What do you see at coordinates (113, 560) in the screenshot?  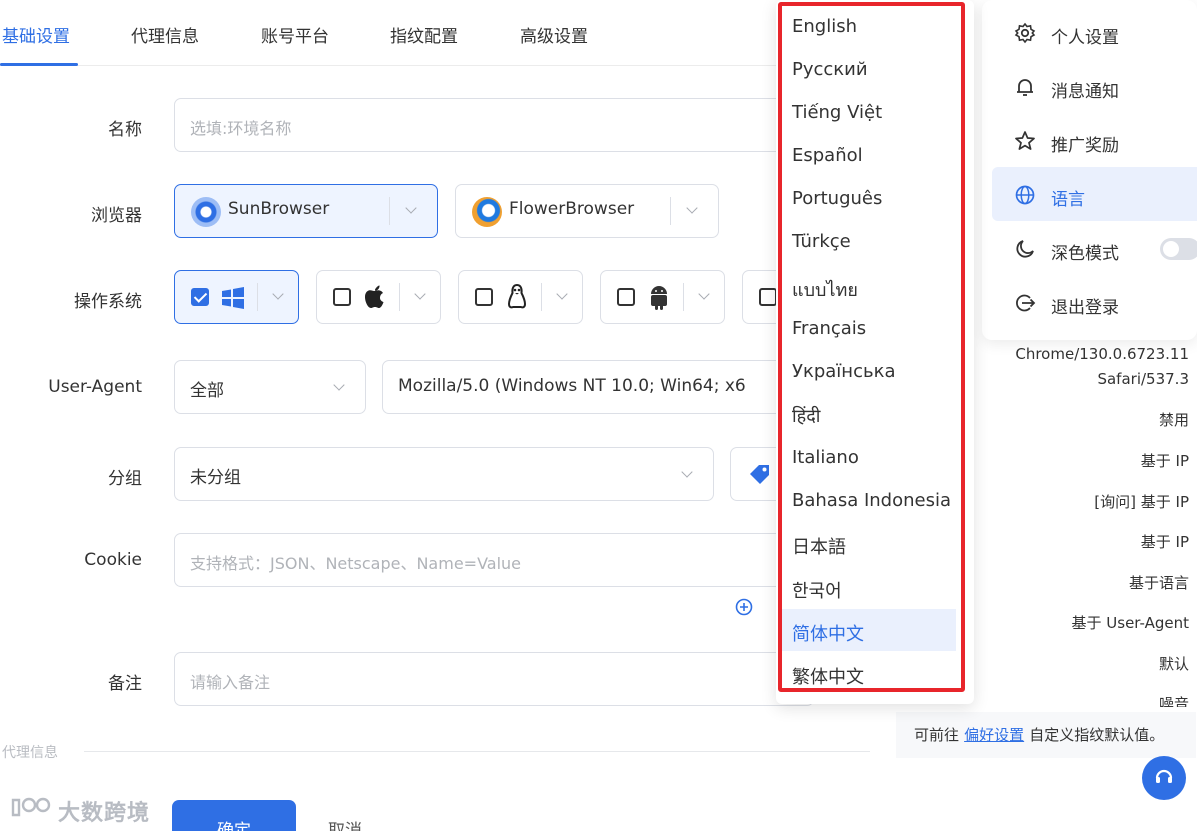 I see `cookie-label: Cookie` at bounding box center [113, 560].